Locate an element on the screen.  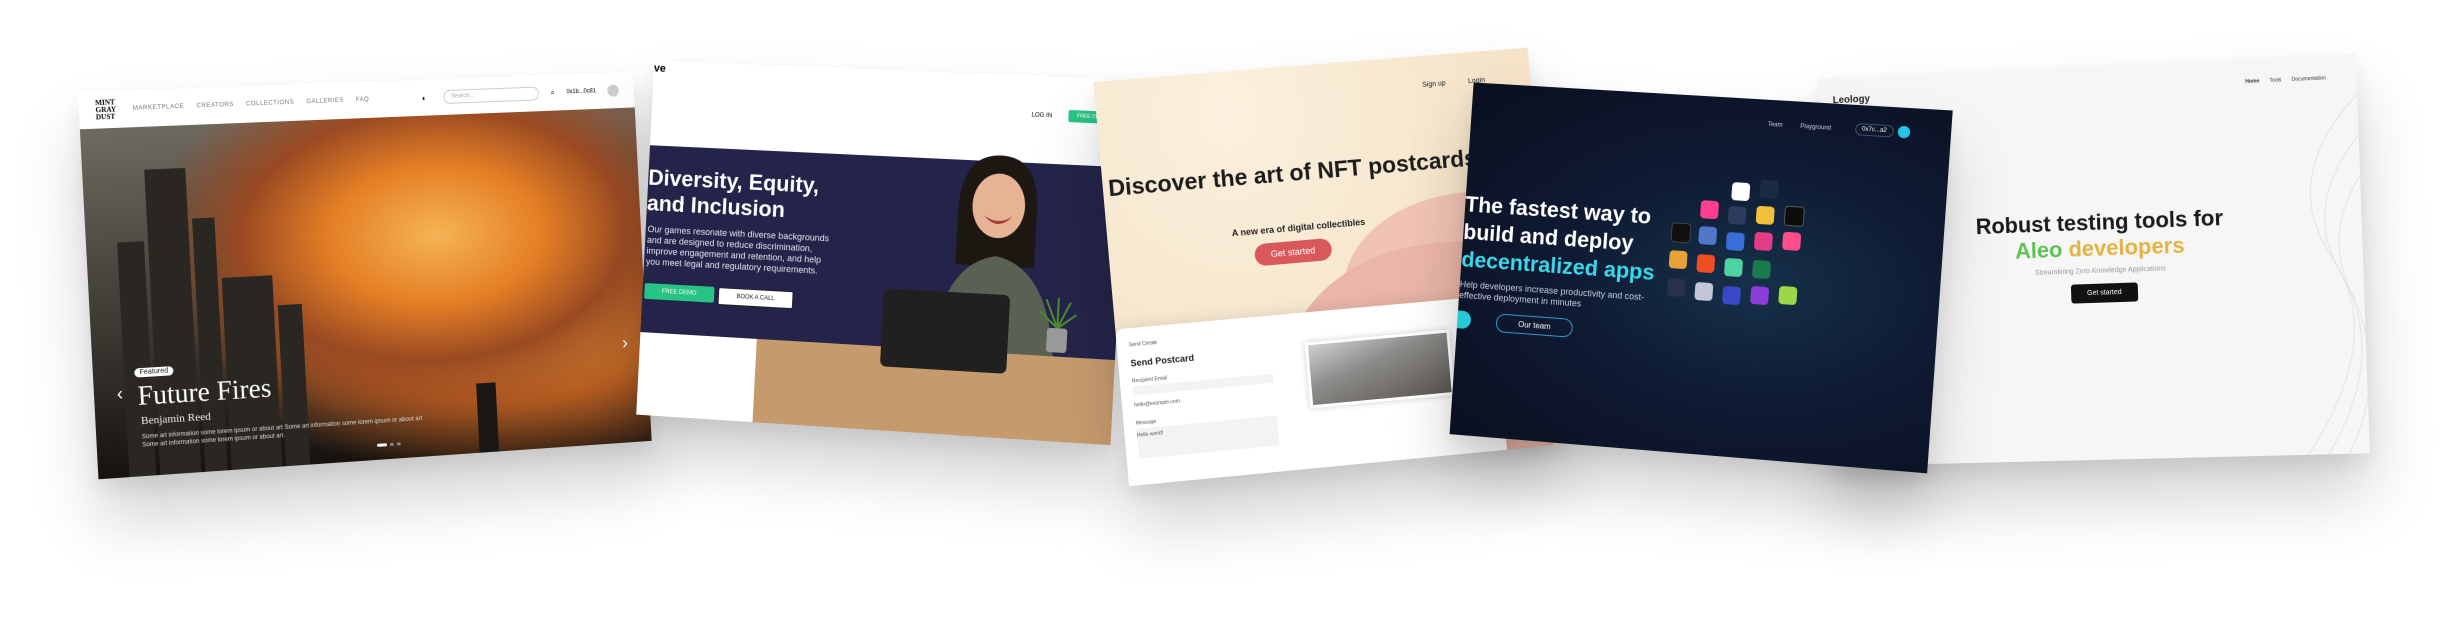
site-logo: ve is located at coordinates (660, 69).